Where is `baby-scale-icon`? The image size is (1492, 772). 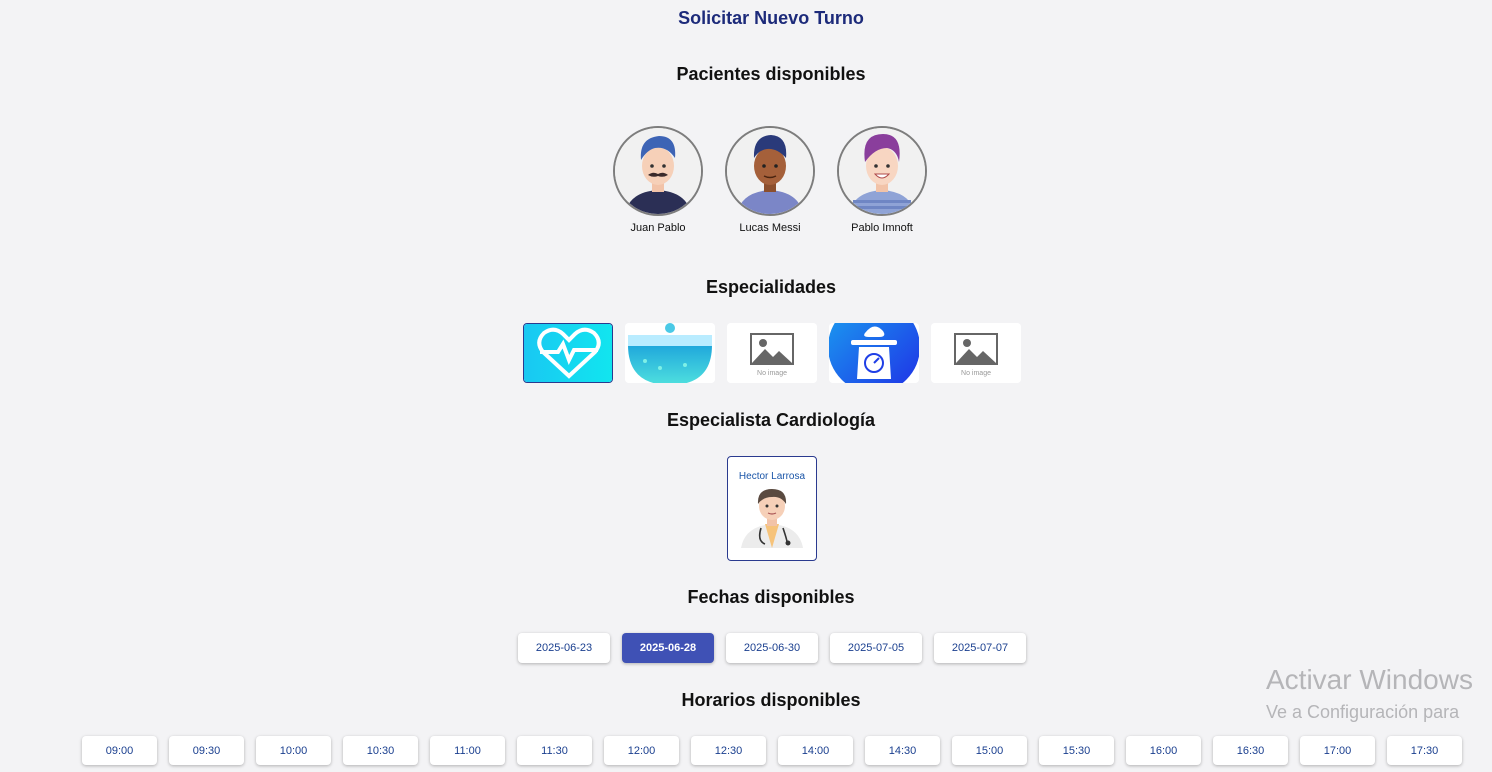 baby-scale-icon is located at coordinates (874, 353).